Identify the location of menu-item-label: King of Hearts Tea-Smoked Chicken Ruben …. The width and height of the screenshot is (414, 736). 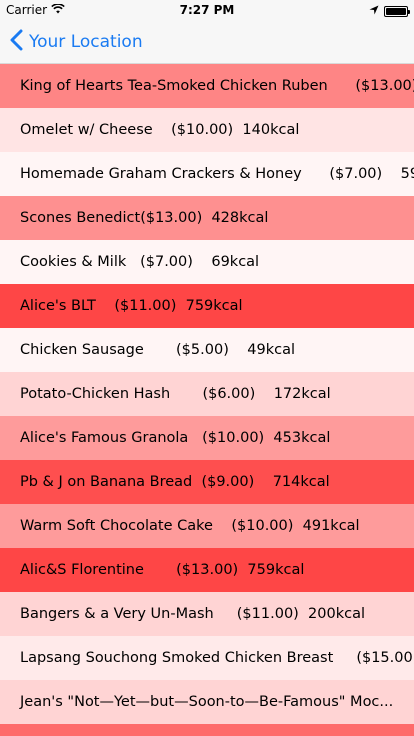
(217, 86).